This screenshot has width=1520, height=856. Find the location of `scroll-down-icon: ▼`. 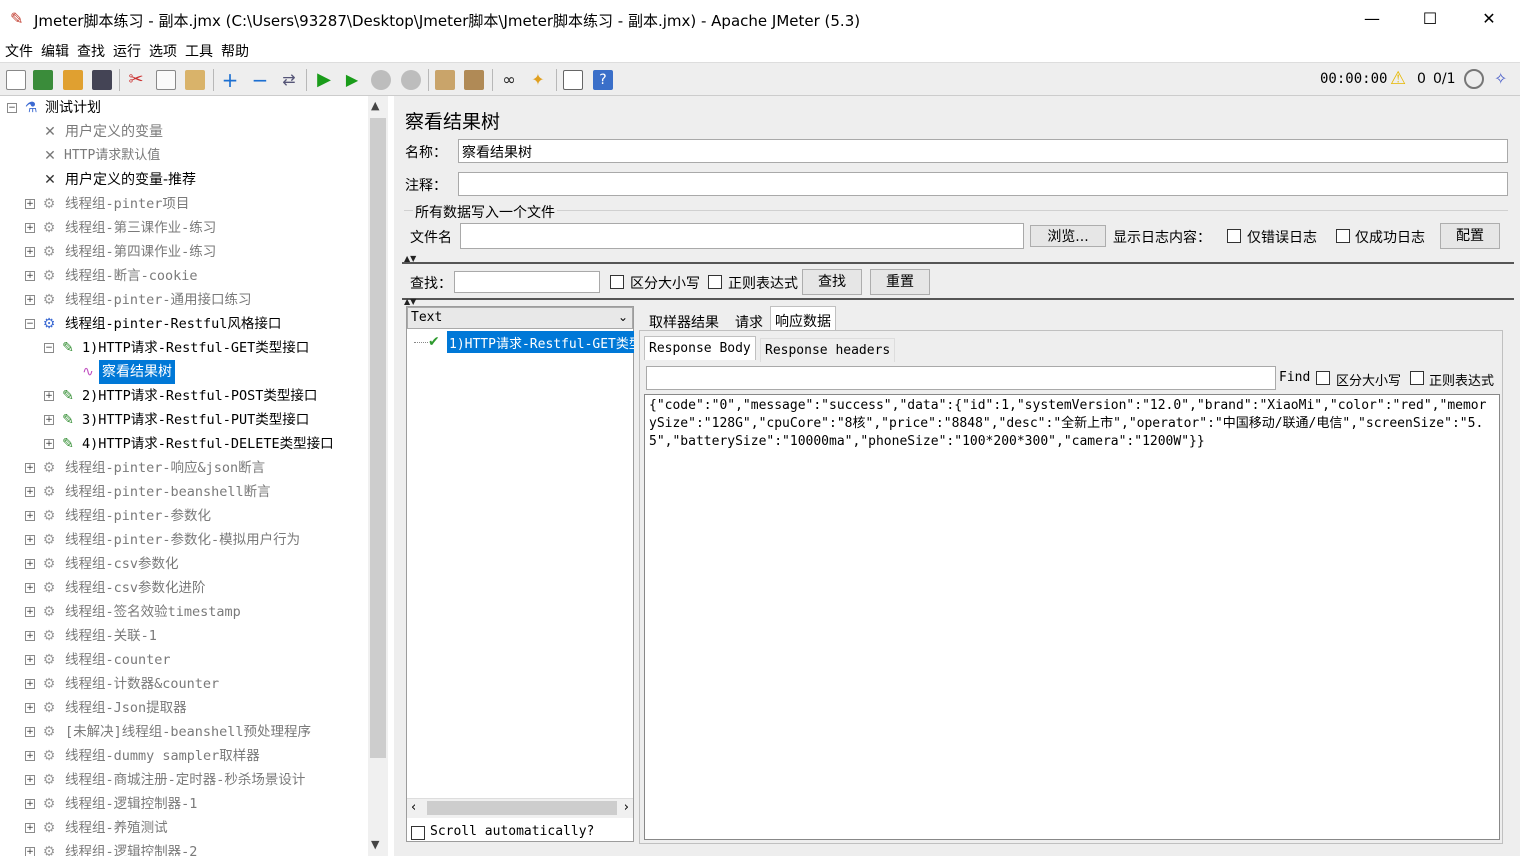

scroll-down-icon: ▼ is located at coordinates (375, 844).